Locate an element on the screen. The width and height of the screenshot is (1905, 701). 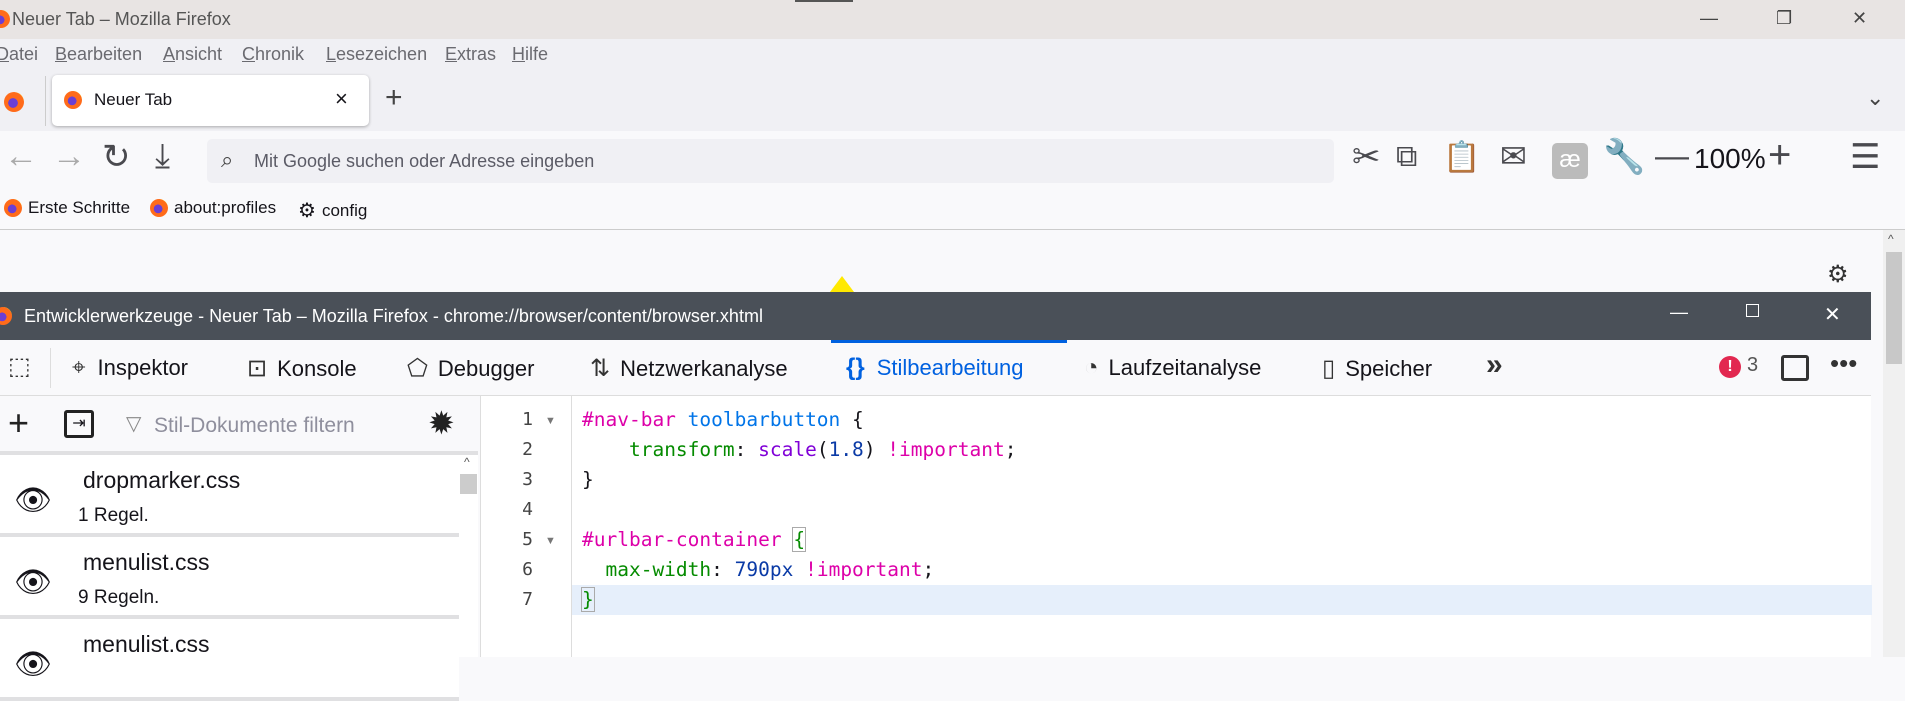
zoom-in-icon: + is located at coordinates (1779, 155).